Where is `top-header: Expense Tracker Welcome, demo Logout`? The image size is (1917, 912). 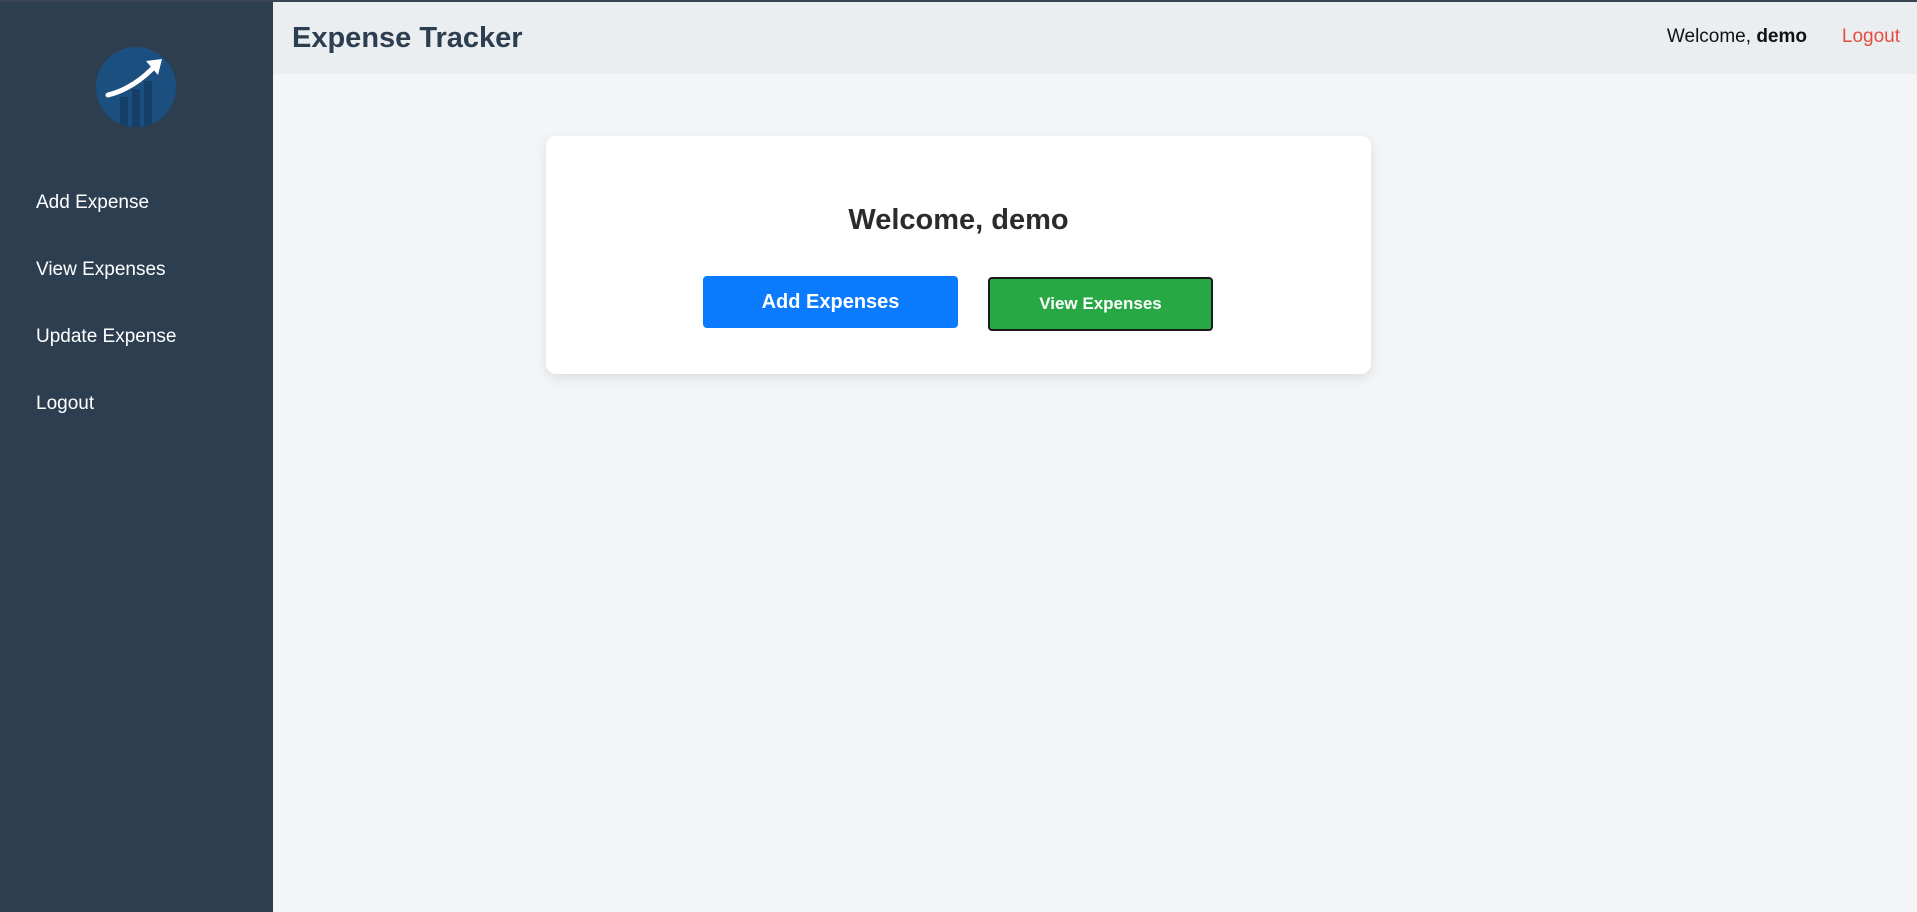
top-header: Expense Tracker Welcome, demo Logout is located at coordinates (1095, 38).